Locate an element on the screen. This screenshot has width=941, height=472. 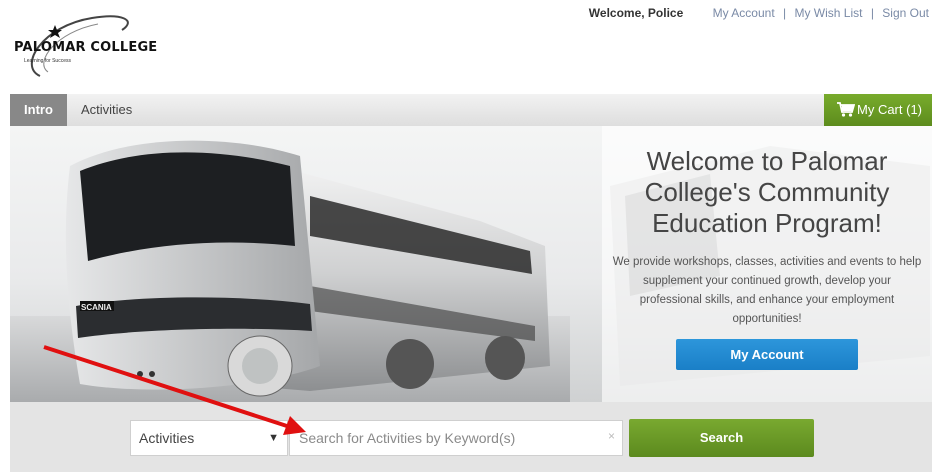
palomar-college-logo: PALOMAR COLLEGE Learning for Success is located at coordinates (87, 42).